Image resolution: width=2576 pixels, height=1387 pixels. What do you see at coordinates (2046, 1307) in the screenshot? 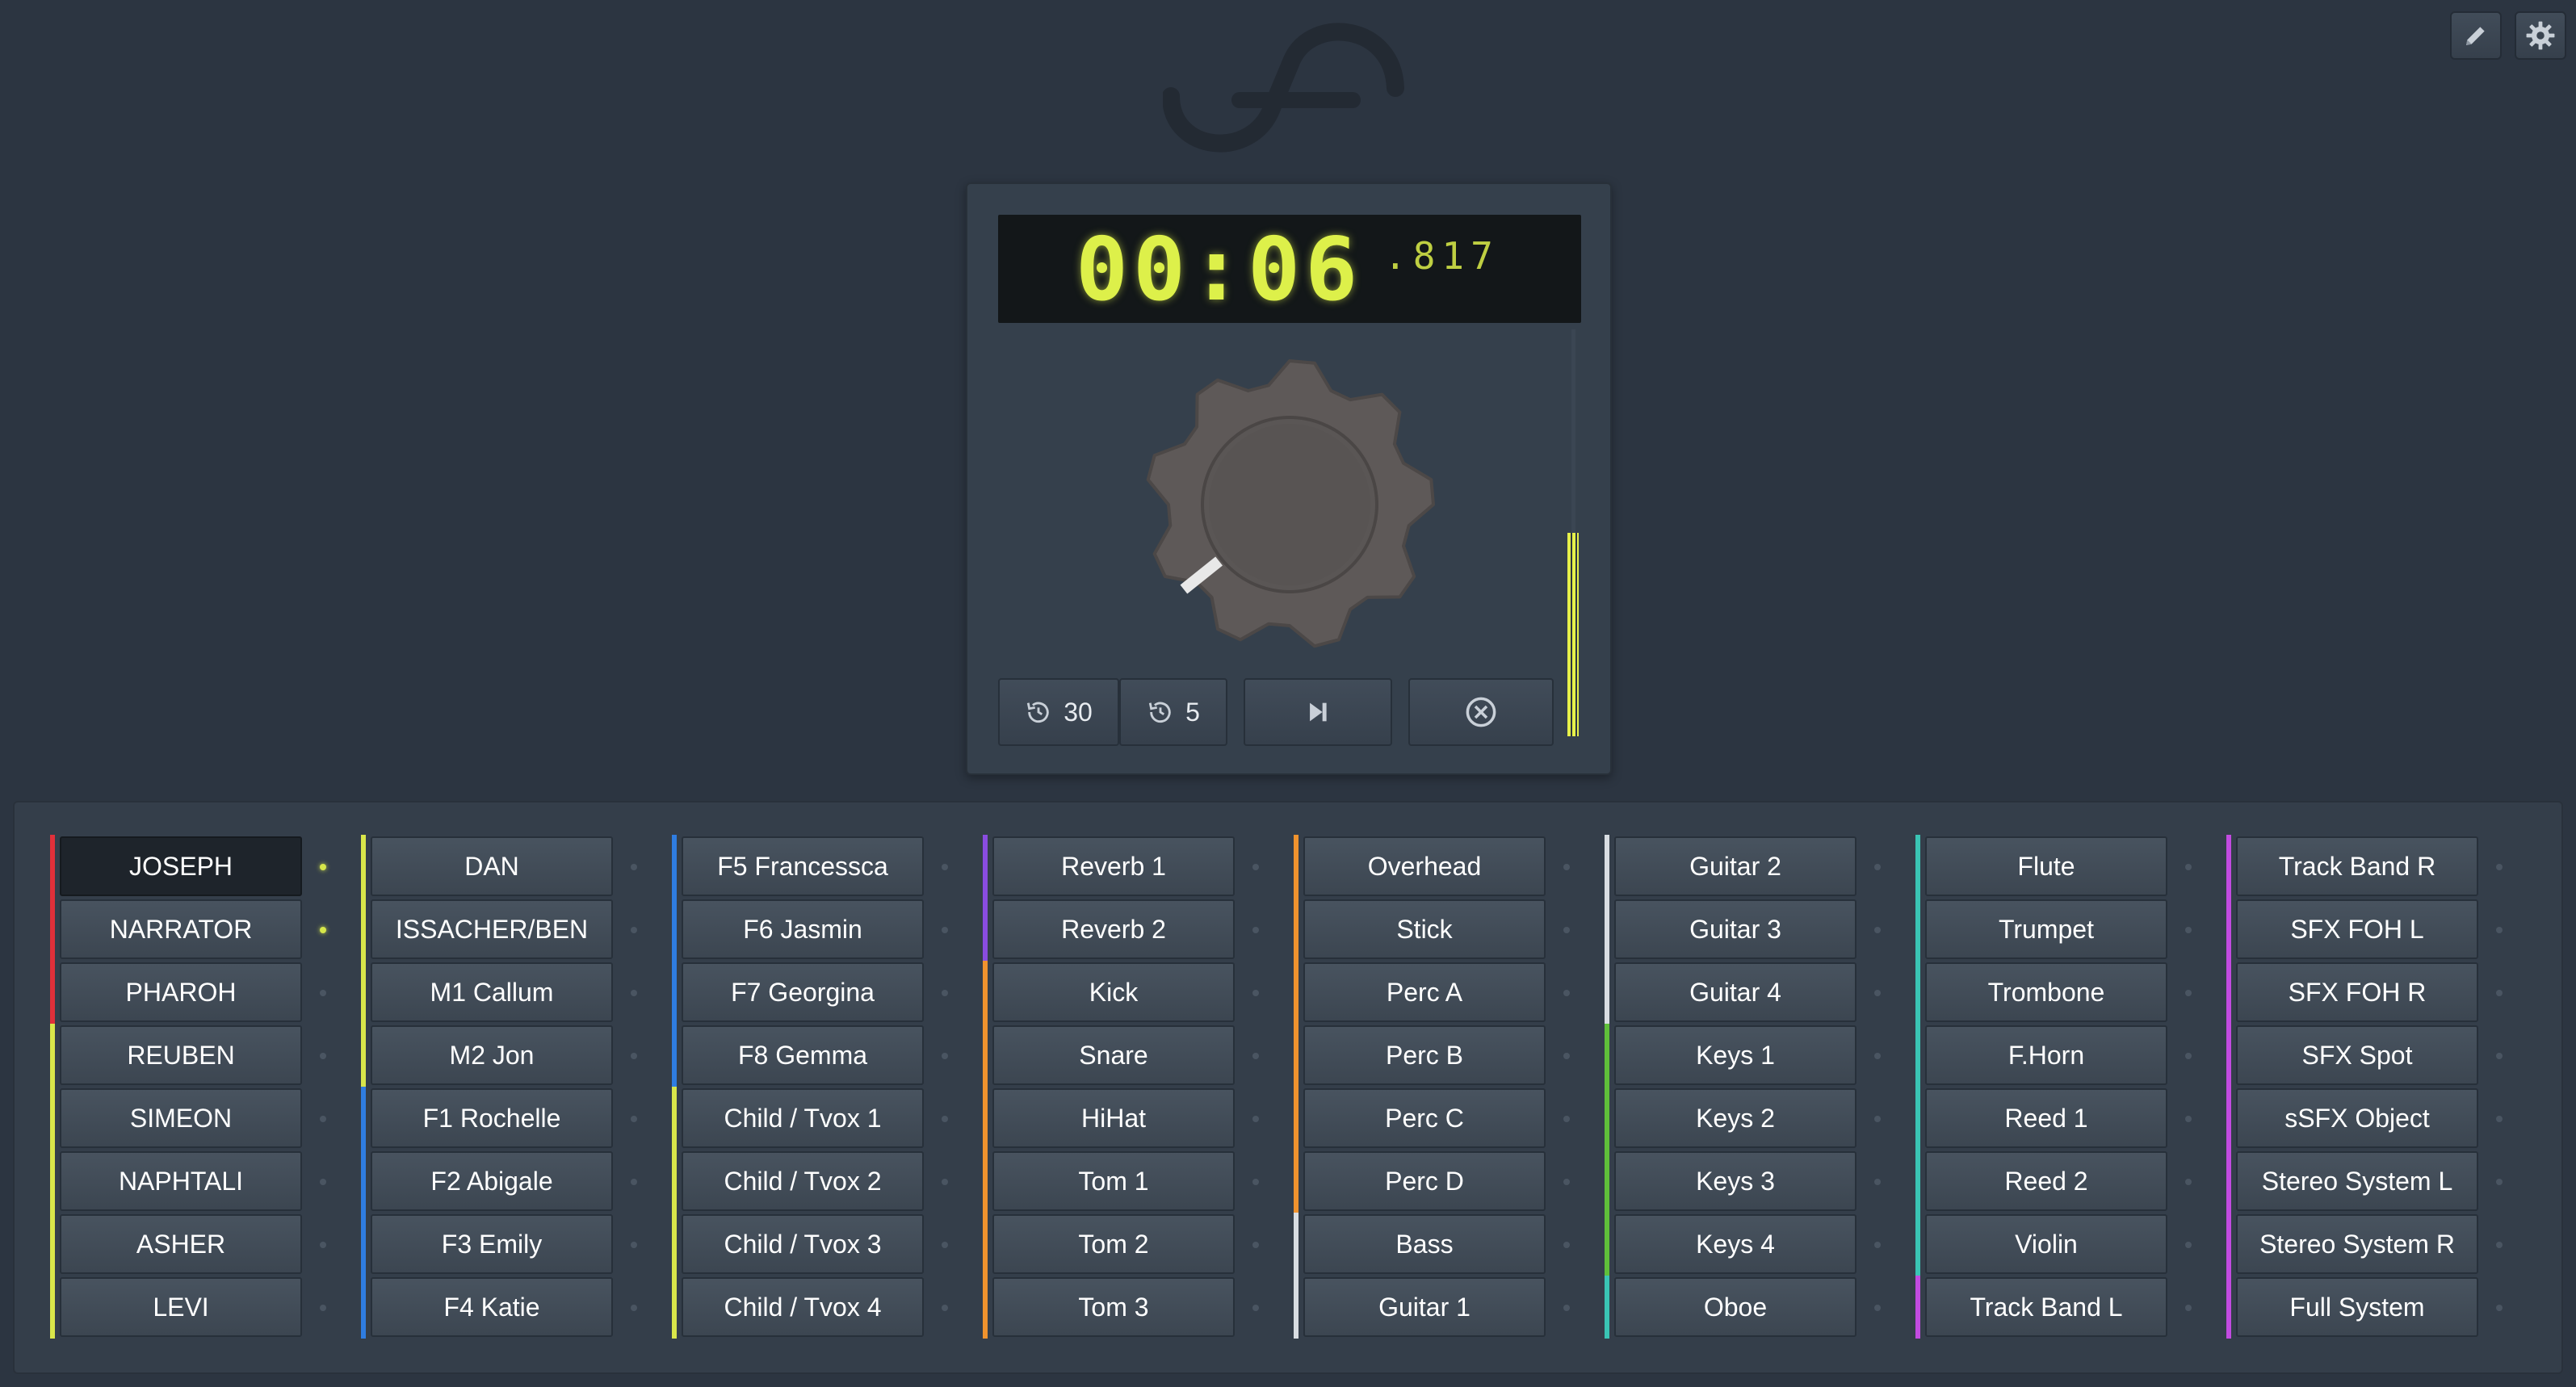
I see `channel-button: Track Band L` at bounding box center [2046, 1307].